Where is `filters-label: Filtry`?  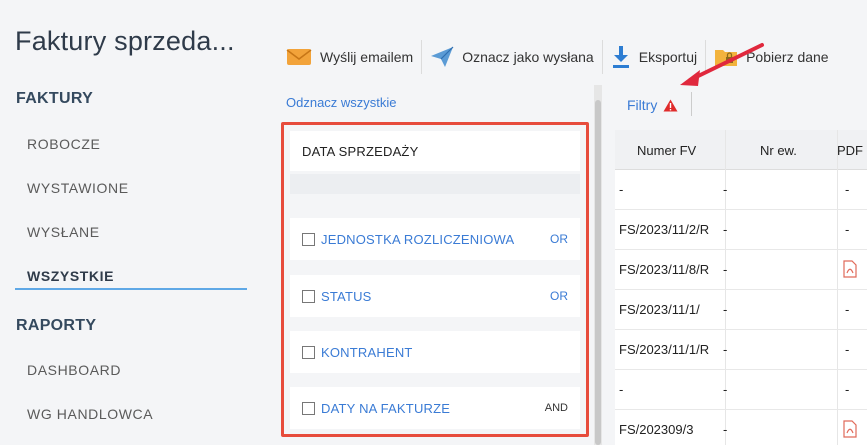
filters-label: Filtry is located at coordinates (642, 105).